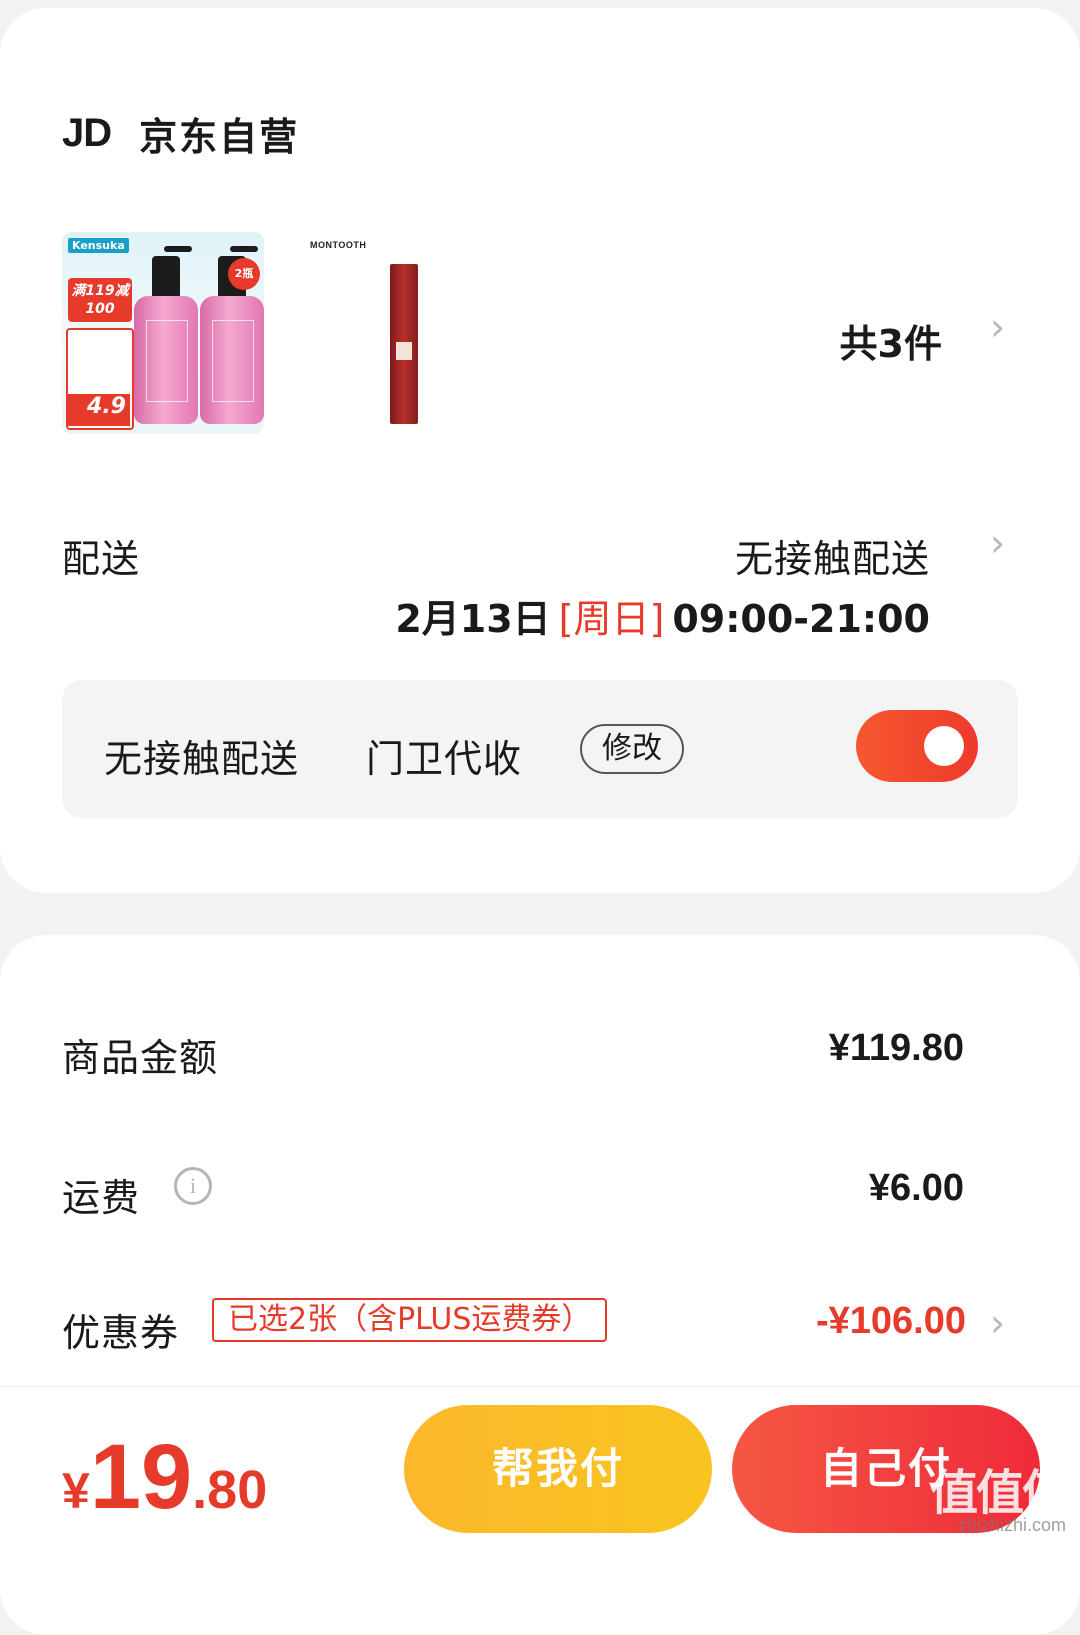 The width and height of the screenshot is (1080, 1635). I want to click on quantity-badge: 2瓶, so click(244, 274).